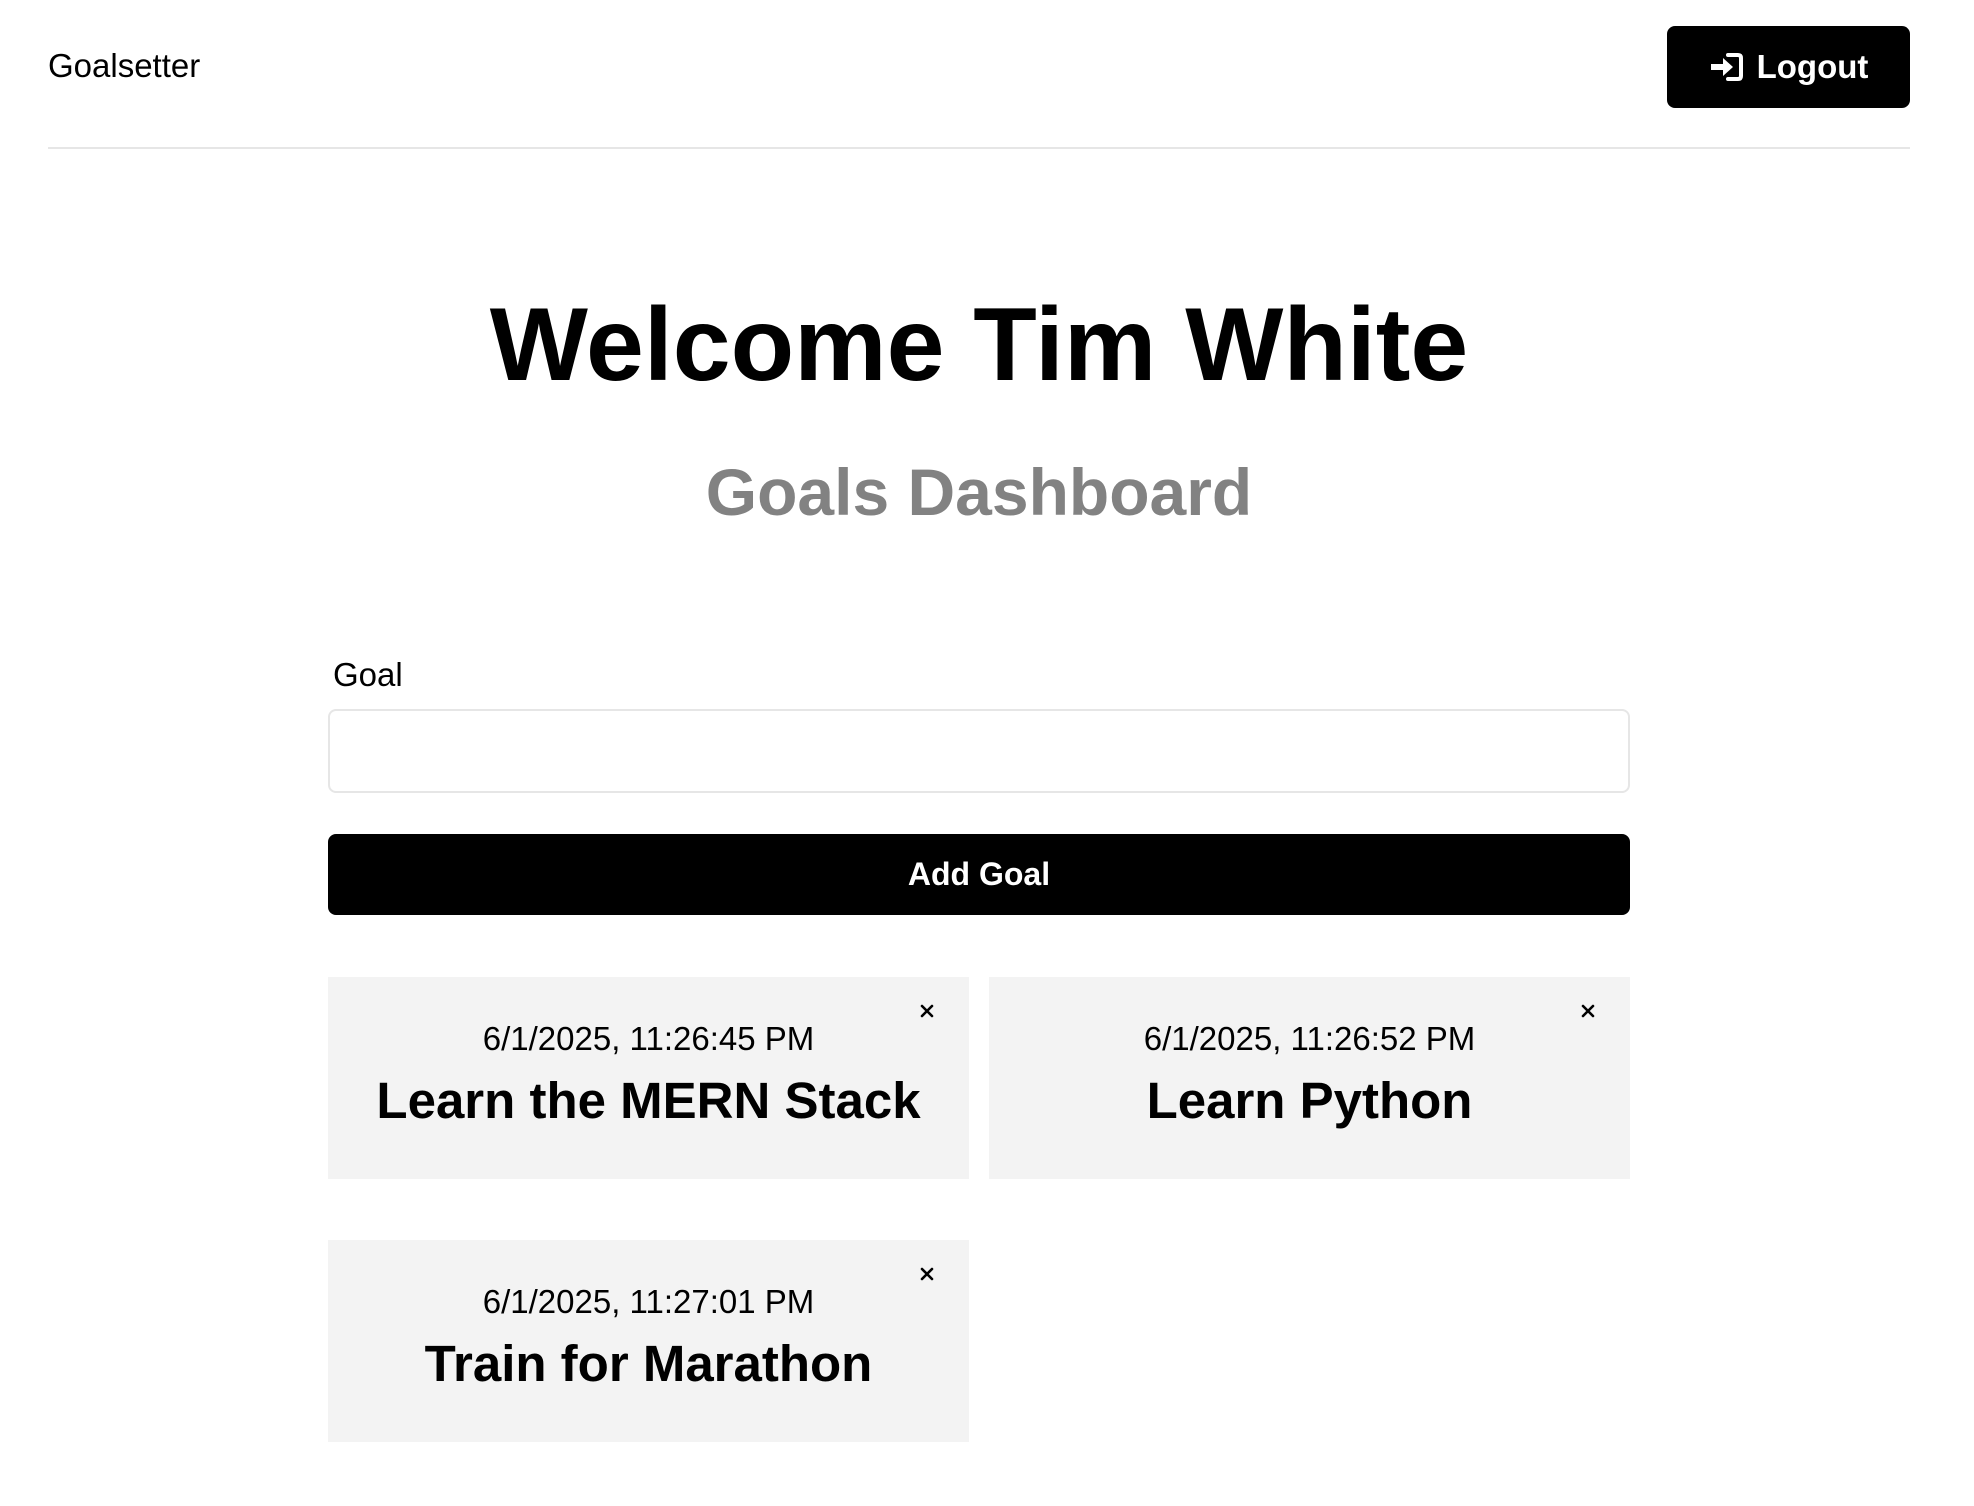 The width and height of the screenshot is (1974, 1506). I want to click on logout-label: Logout, so click(1812, 66).